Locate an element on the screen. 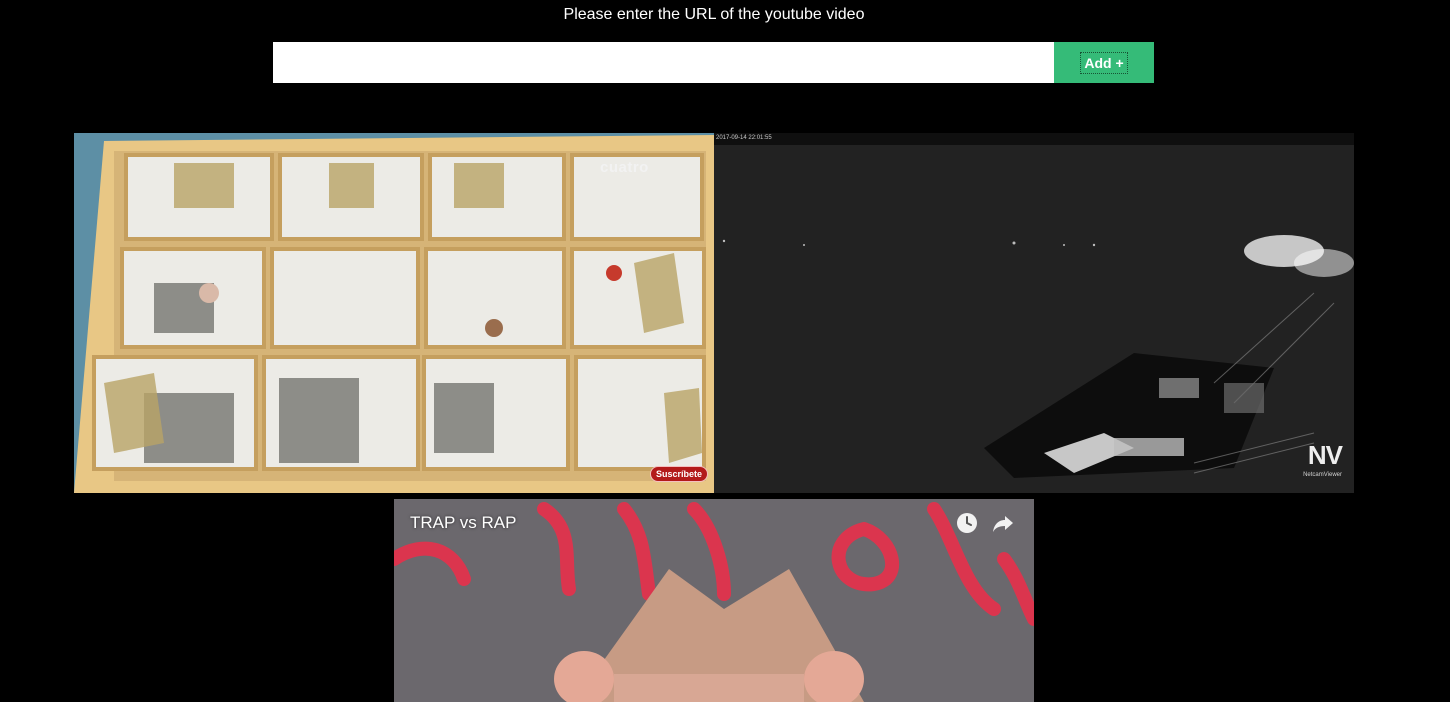 The width and height of the screenshot is (1450, 702). add-button-label: Add + is located at coordinates (1104, 62).